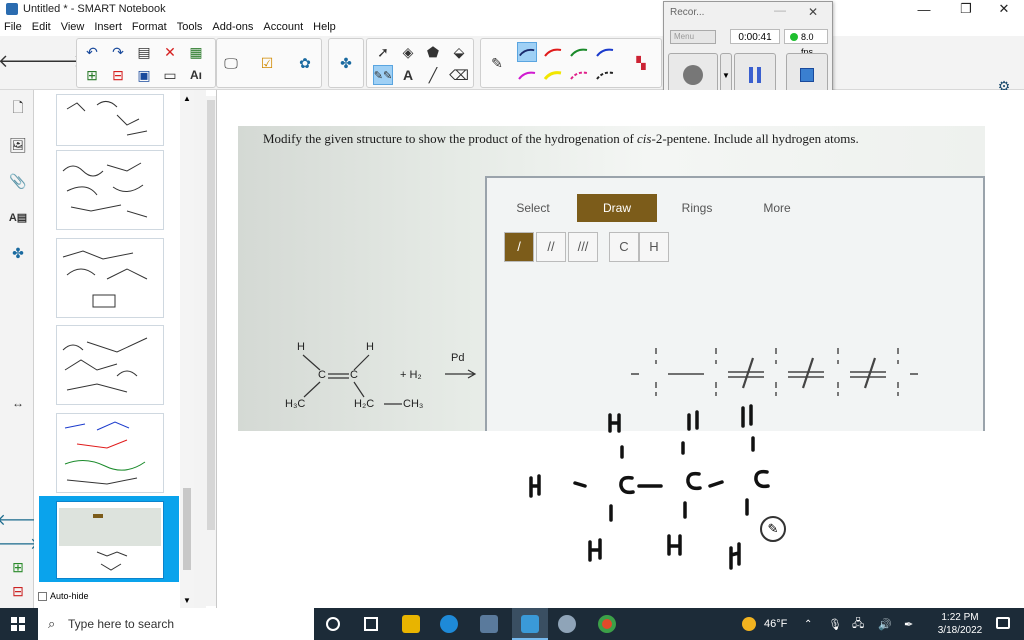 The height and width of the screenshot is (640, 1024). Describe the element at coordinates (60, 61) in the screenshot. I see `next-page-arrow-icon: 🡒` at that location.